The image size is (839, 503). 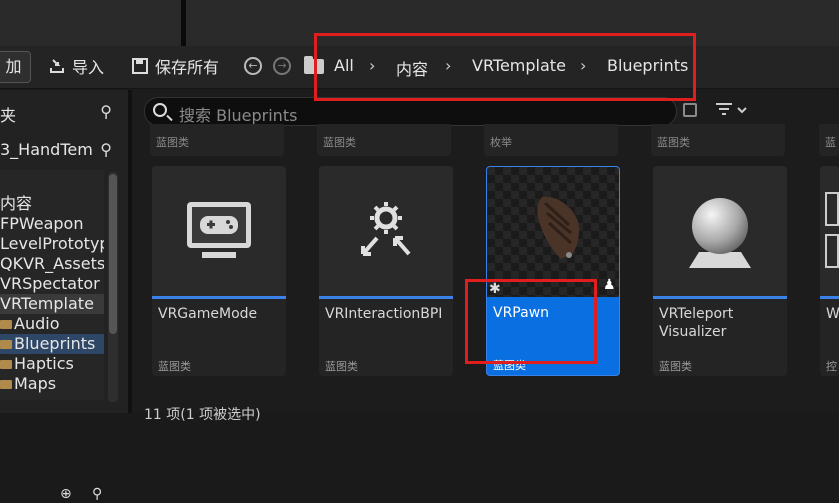 I want to click on tree-item-blueprints: Blueprints, so click(x=52, y=344).